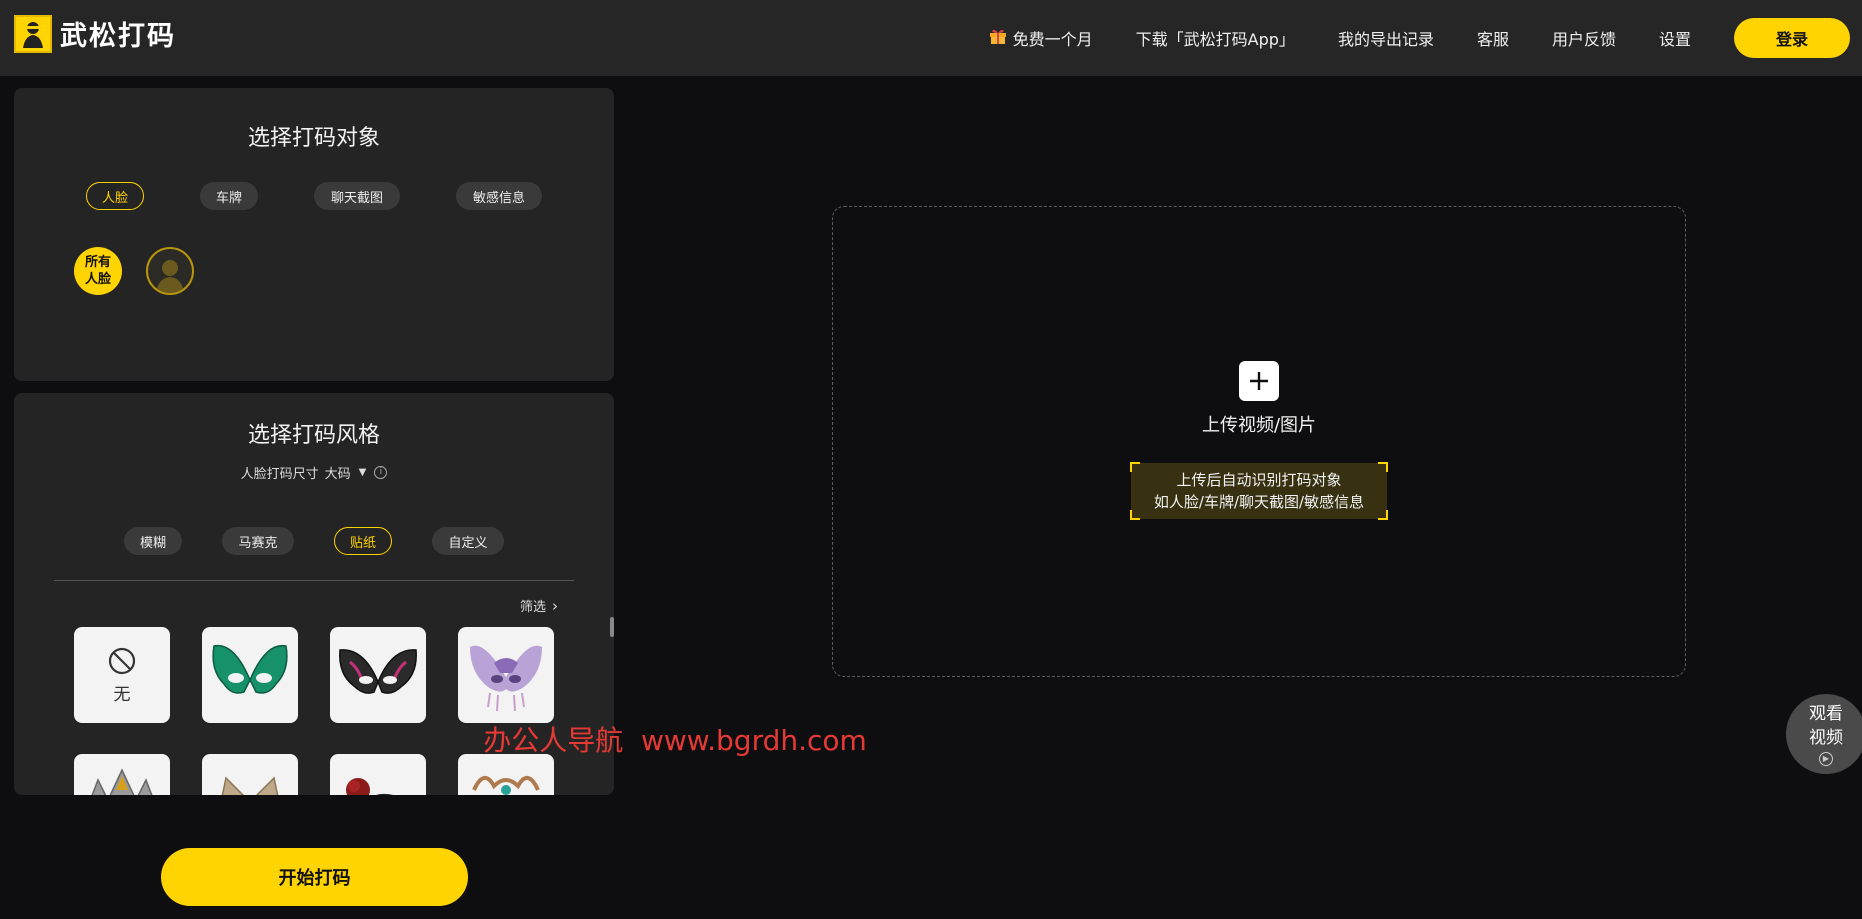 Image resolution: width=1862 pixels, height=919 pixels. What do you see at coordinates (532, 607) in the screenshot?
I see `filter-label: 筛选` at bounding box center [532, 607].